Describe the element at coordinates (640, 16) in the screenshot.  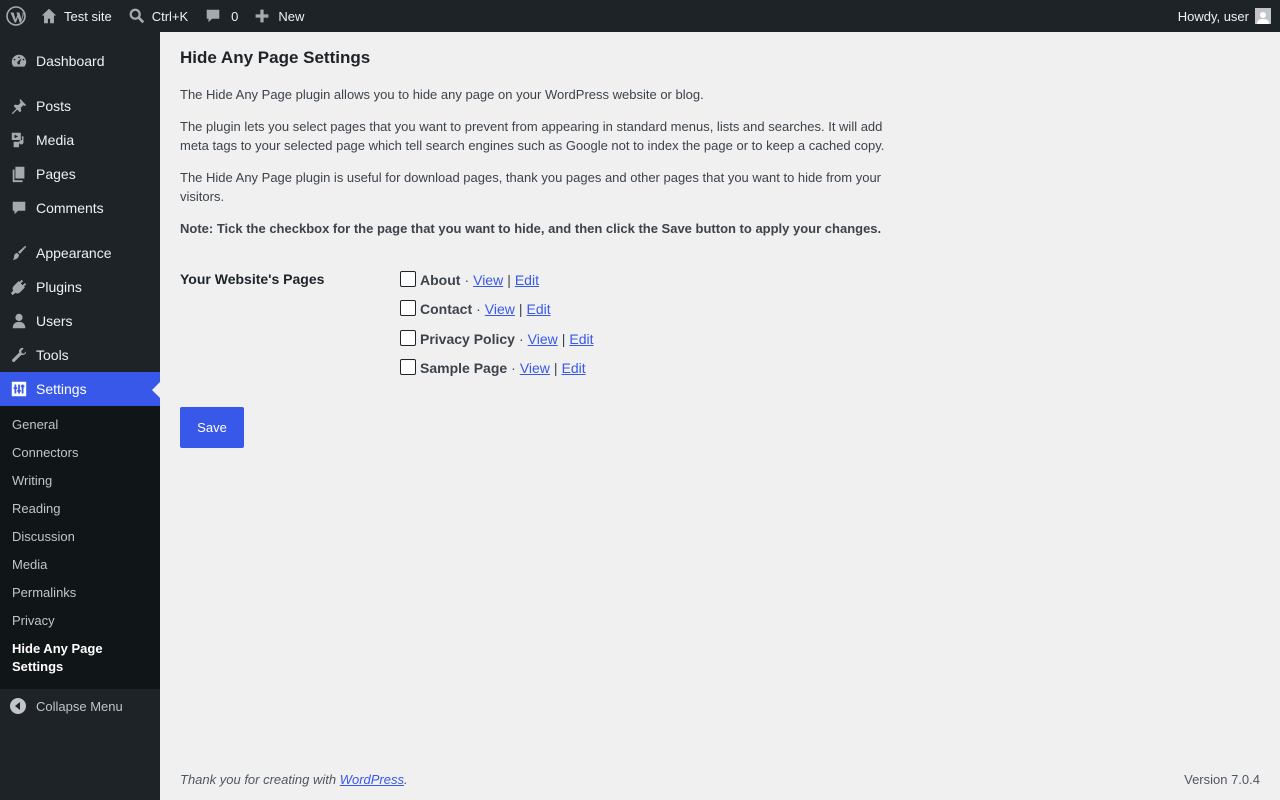
I see `admin-bar: Test site Ctrl+K 0 New Howdy, user` at that location.